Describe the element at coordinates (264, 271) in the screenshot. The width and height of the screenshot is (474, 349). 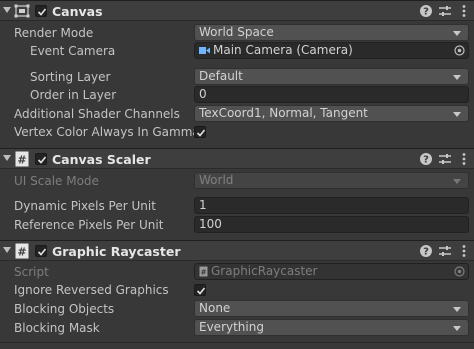
I see `script-value: GraphicRaycaster` at that location.